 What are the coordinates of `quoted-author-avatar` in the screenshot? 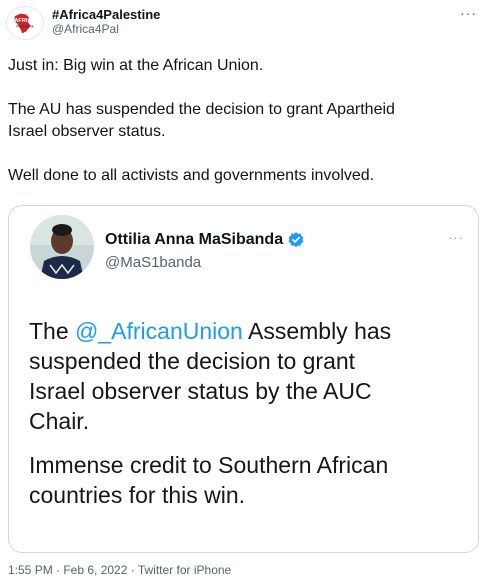 It's located at (62, 247).